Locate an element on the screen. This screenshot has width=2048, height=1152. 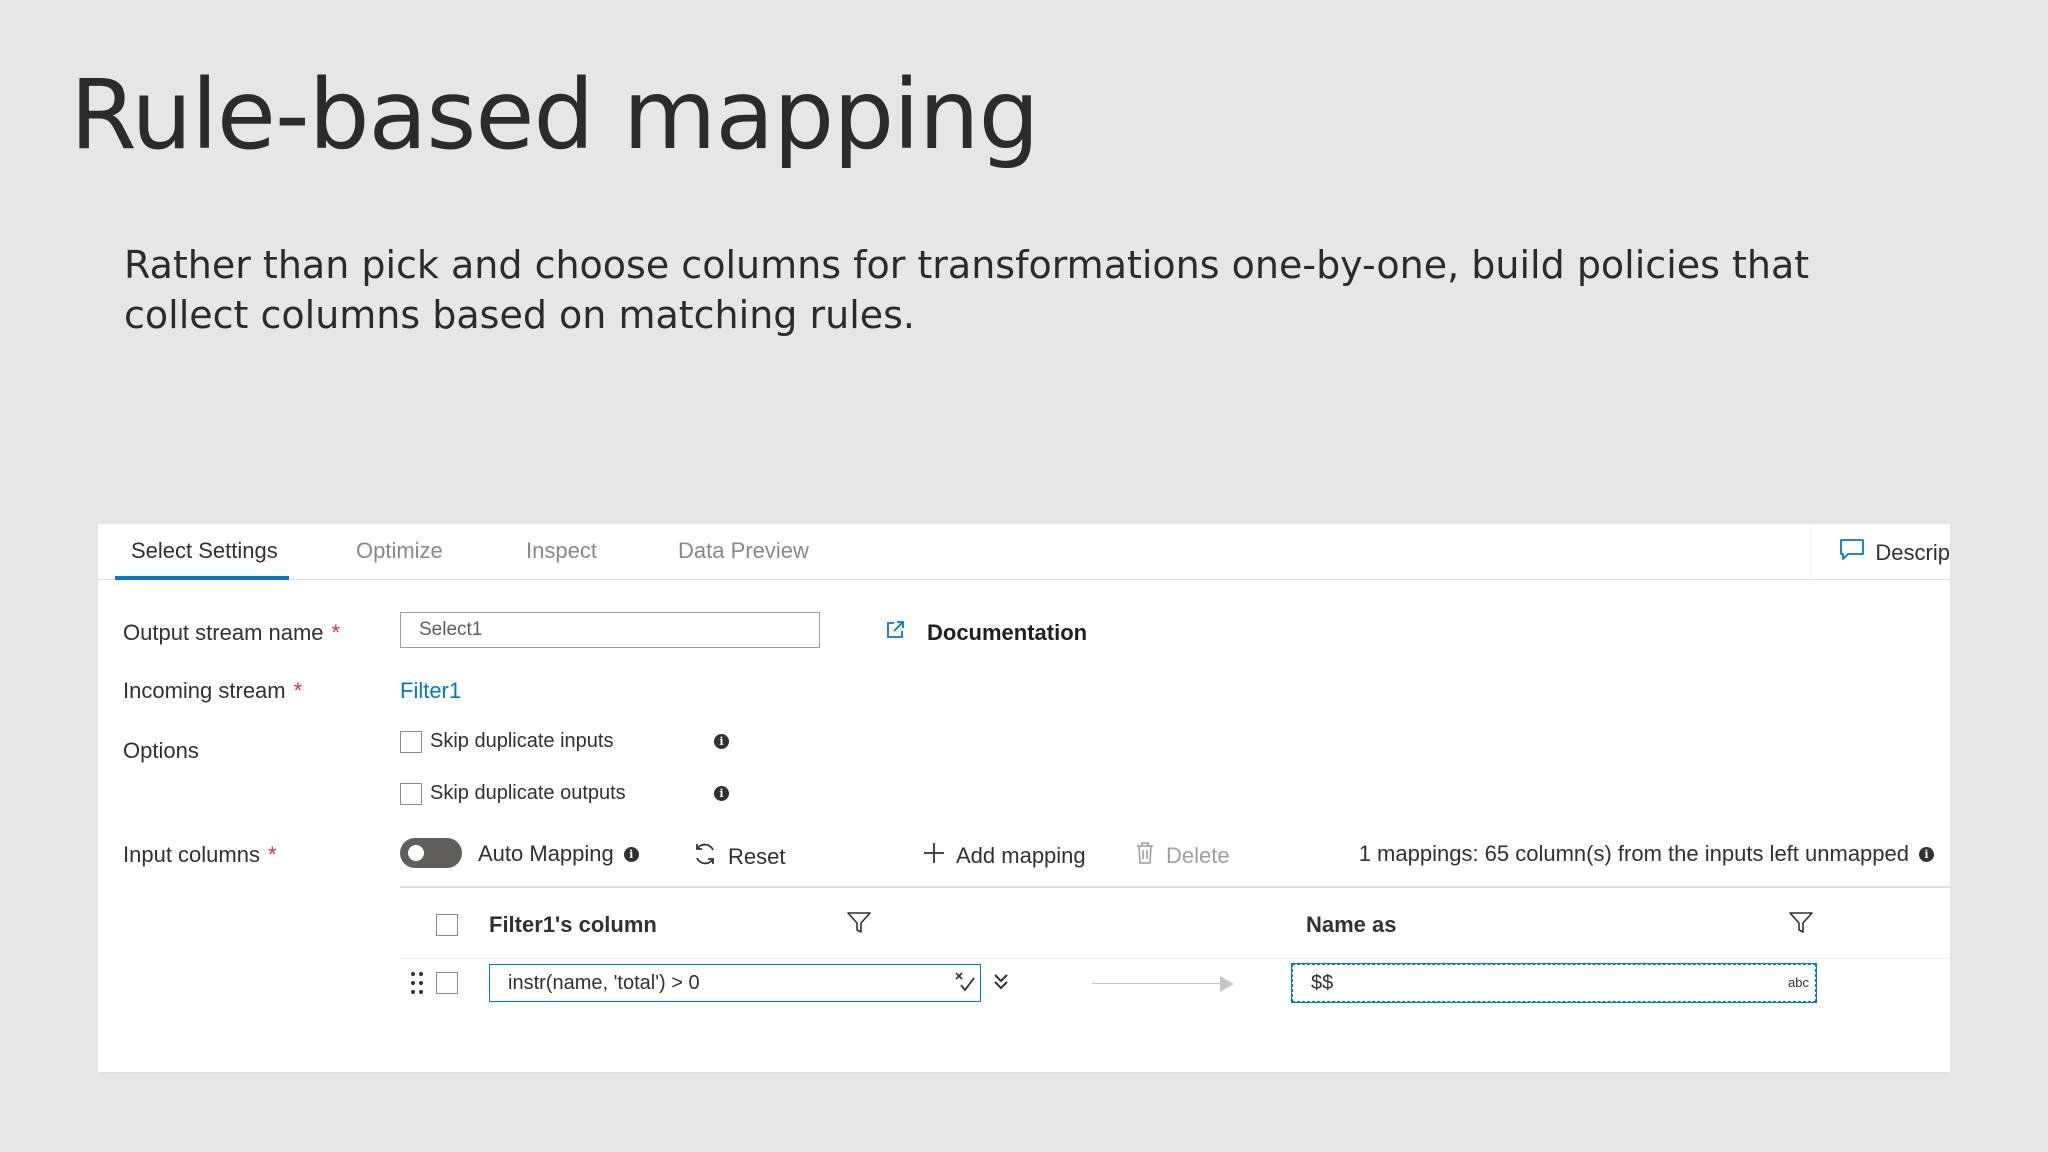
auto-mapping-control: Auto Mapping i is located at coordinates (558, 854).